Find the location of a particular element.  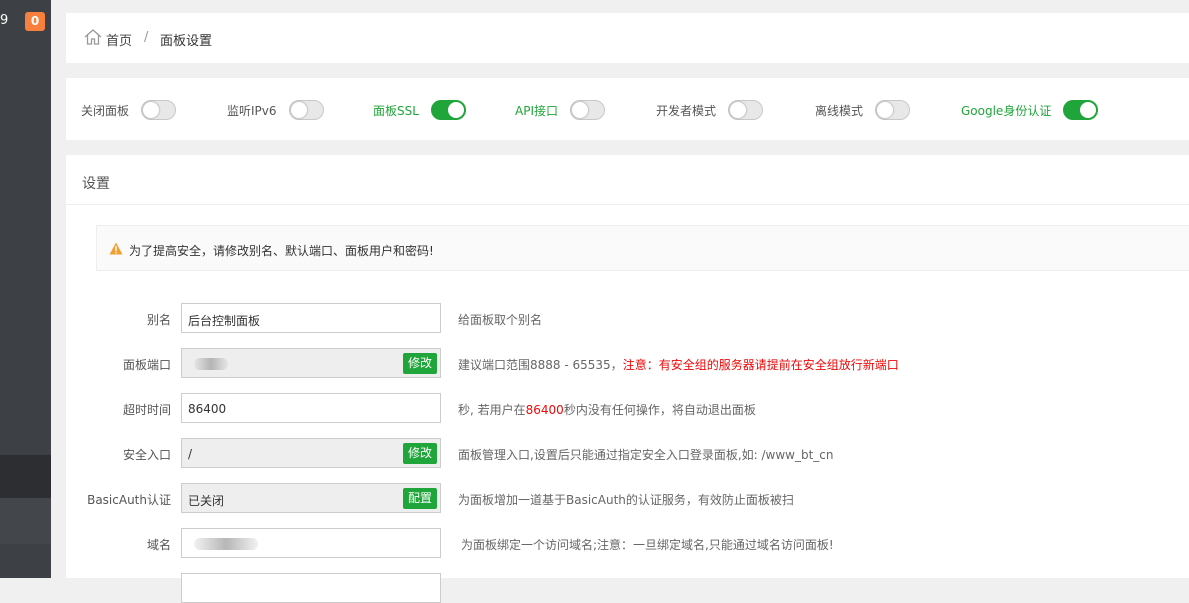

warning-icon is located at coordinates (116, 250).